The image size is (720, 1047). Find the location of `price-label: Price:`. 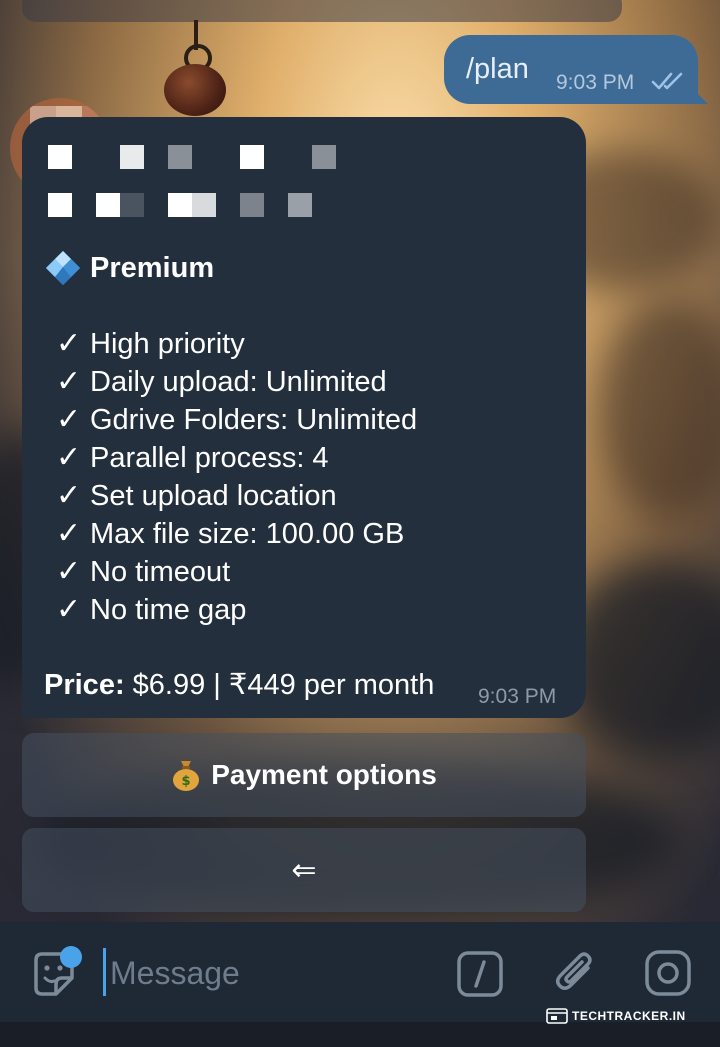

price-label: Price: is located at coordinates (84, 685).